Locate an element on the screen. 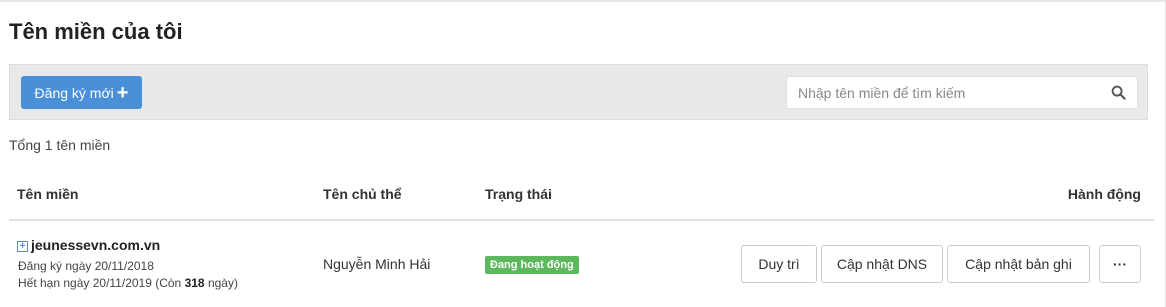 The width and height of the screenshot is (1166, 307). expiry-info: Hết hạn ngày 20/11/2019 (Còn 318 ngày) is located at coordinates (128, 283).